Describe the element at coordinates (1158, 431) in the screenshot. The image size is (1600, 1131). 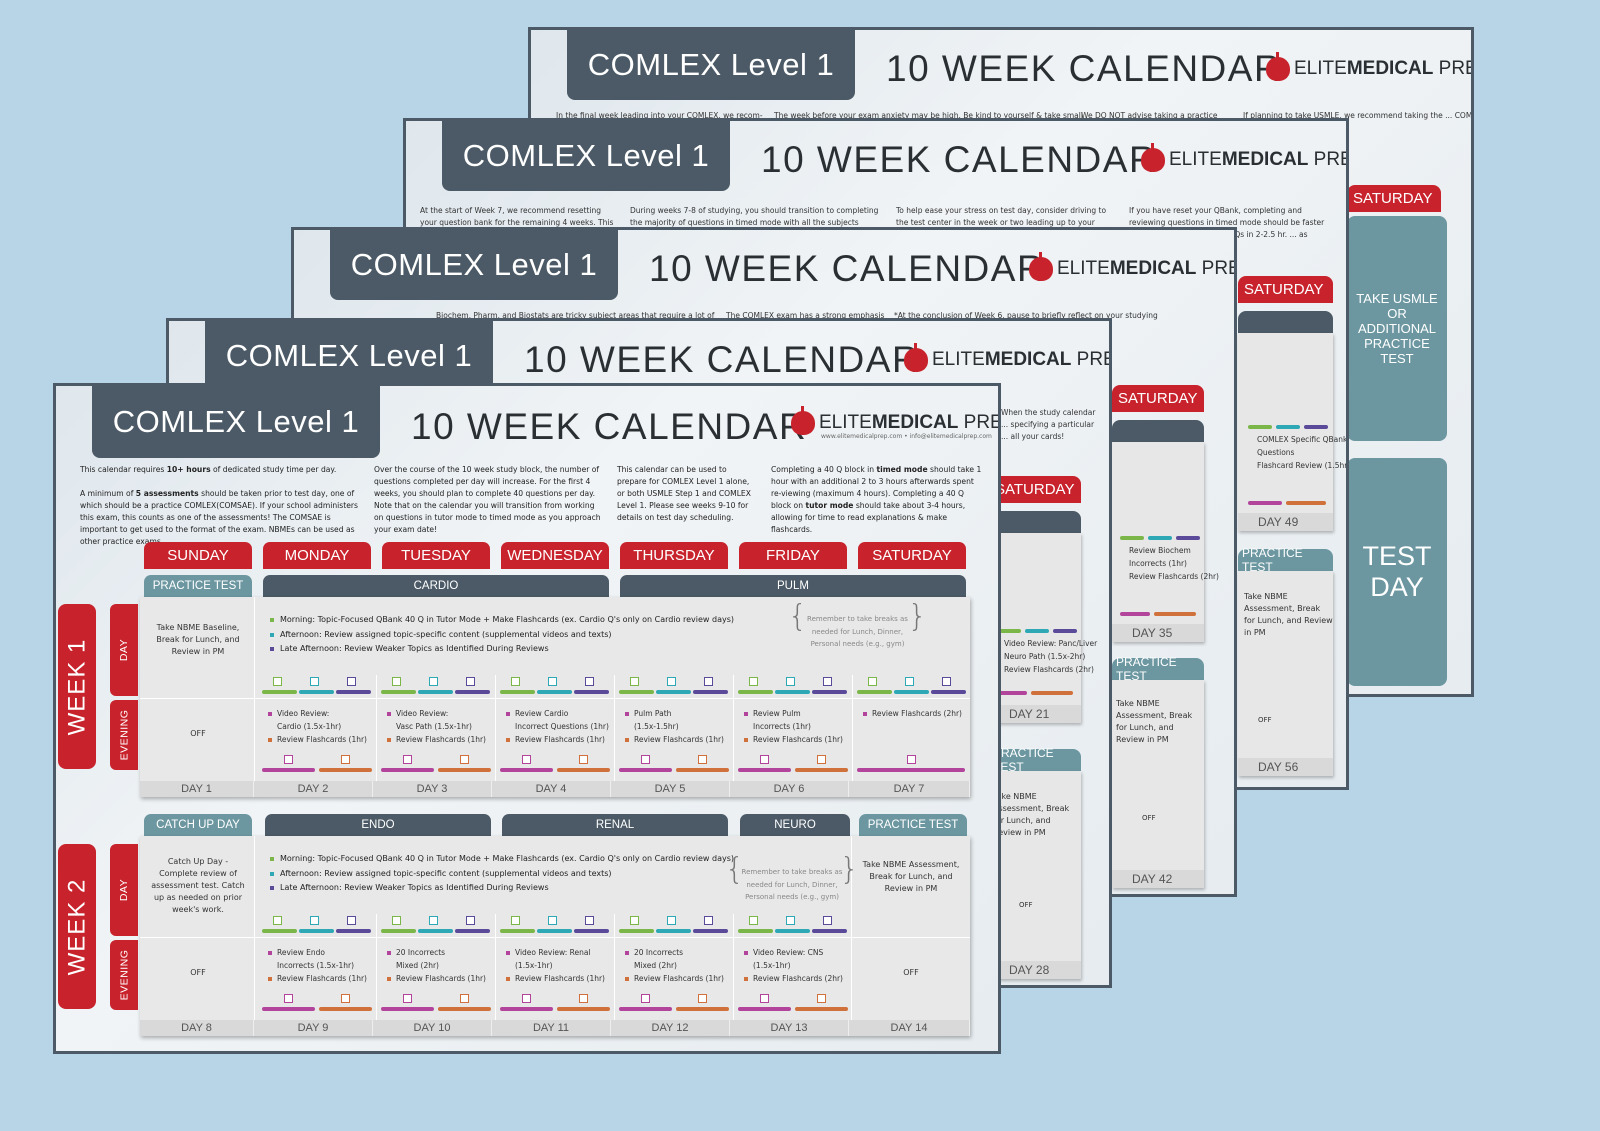
I see `topic-header` at that location.